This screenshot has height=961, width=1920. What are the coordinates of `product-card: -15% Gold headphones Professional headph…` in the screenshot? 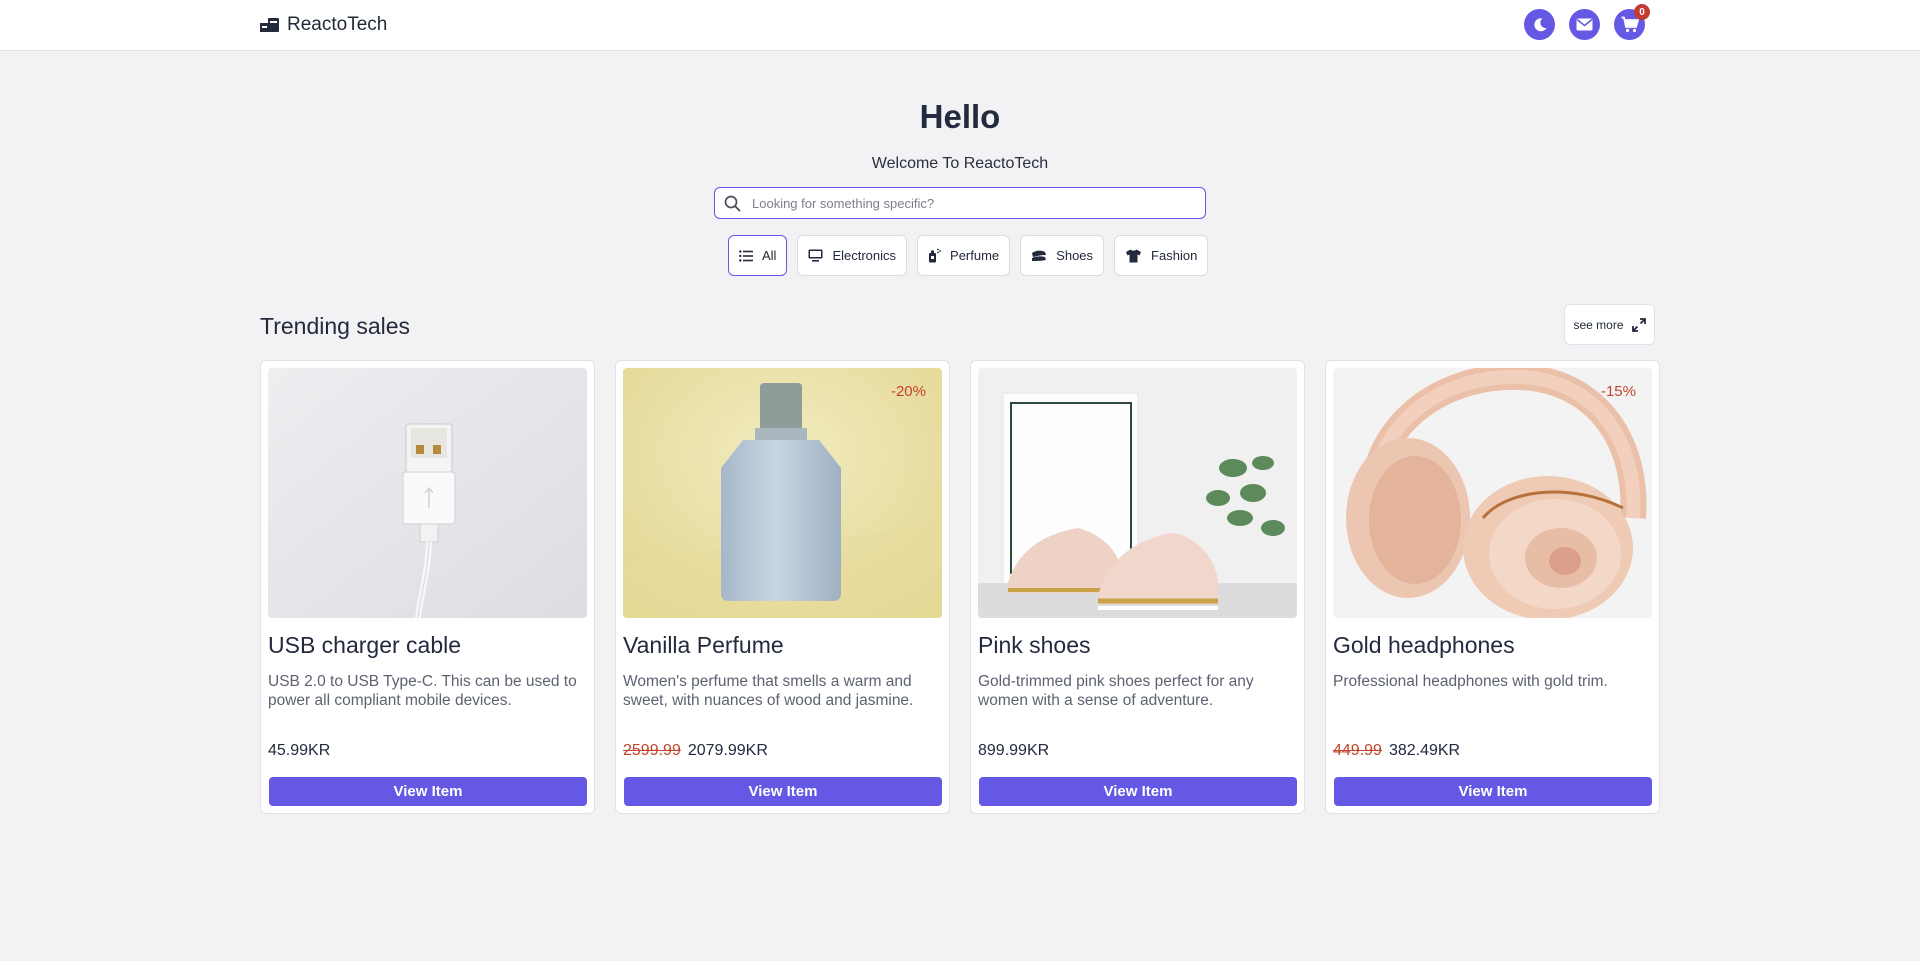 It's located at (1492, 587).